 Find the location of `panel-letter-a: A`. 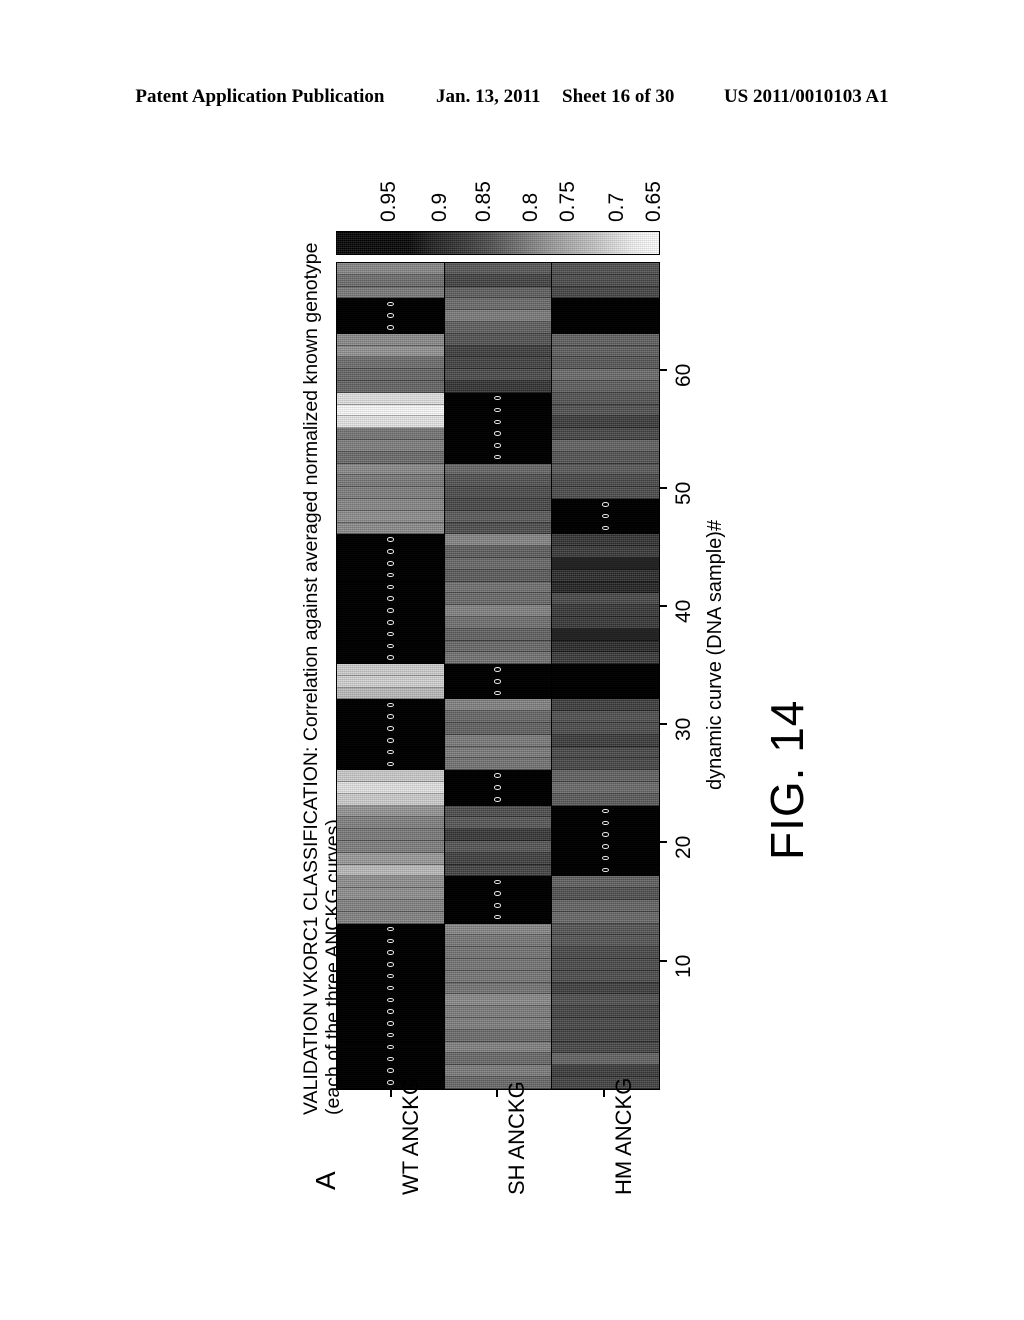

panel-letter-a: A is located at coordinates (325, 1180).